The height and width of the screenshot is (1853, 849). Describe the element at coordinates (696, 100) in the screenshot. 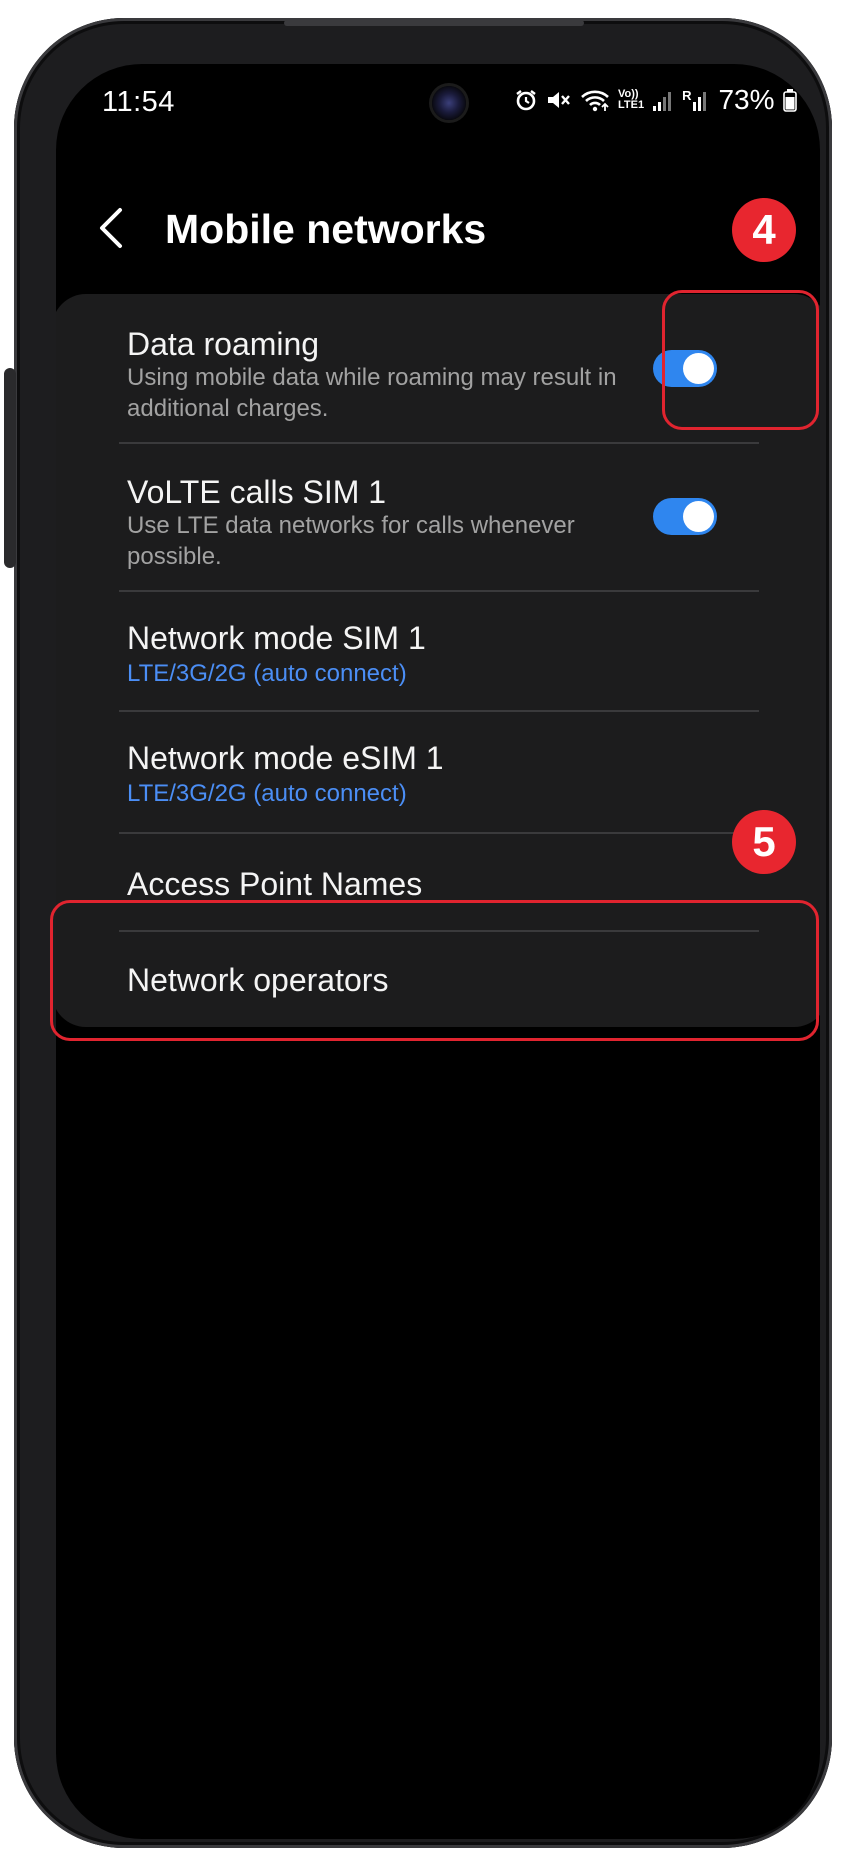

I see `signal-roaming-icon: R` at that location.